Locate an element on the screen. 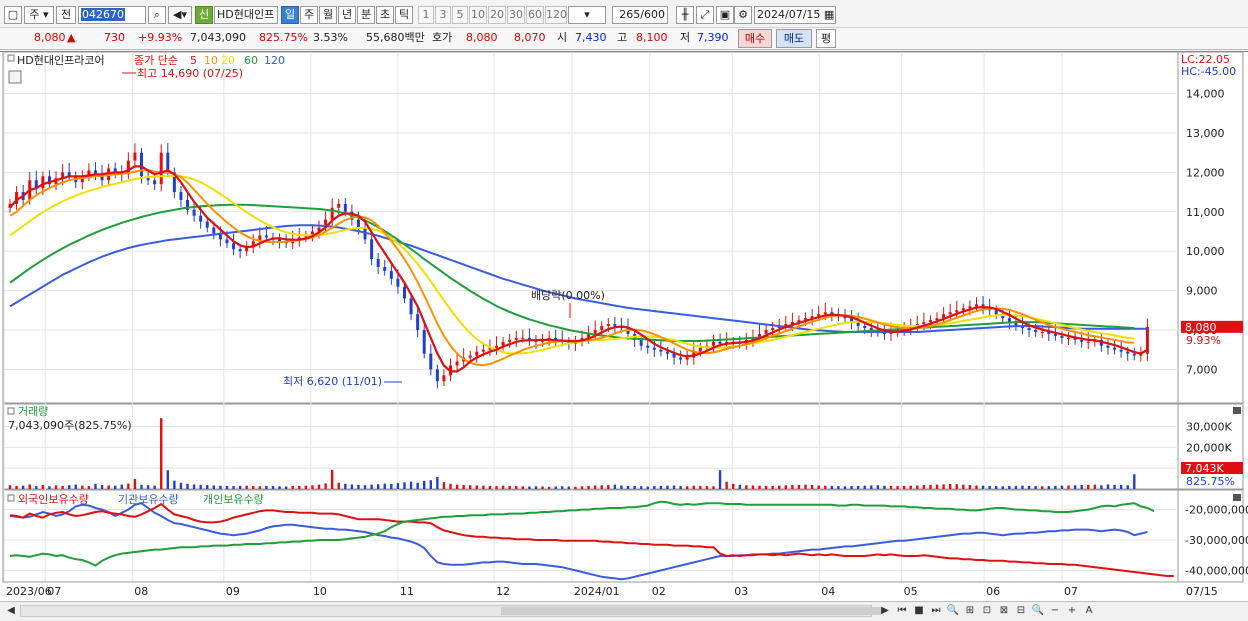  settings-icon: ⚙ is located at coordinates (743, 15).